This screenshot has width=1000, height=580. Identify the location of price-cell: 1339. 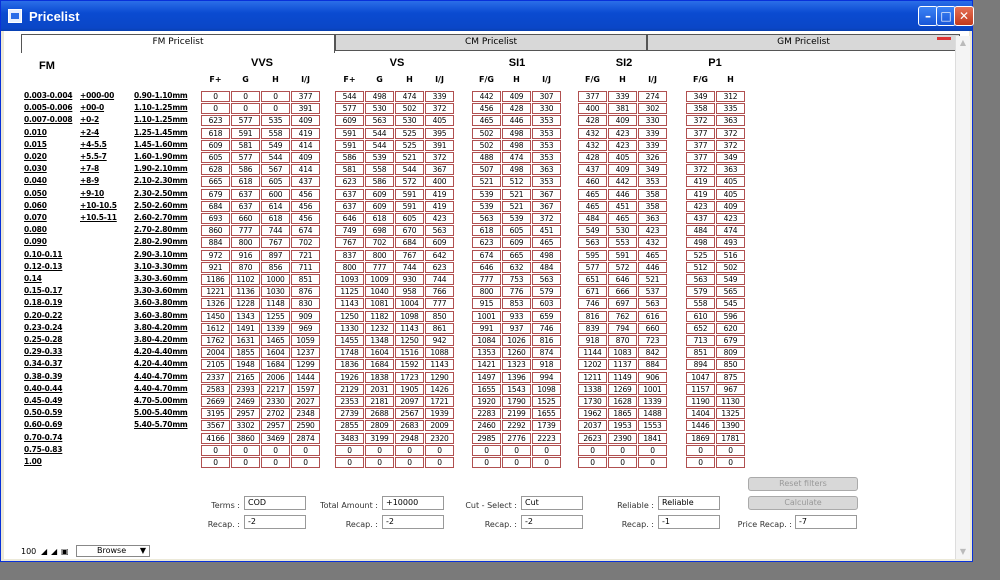
(652, 401).